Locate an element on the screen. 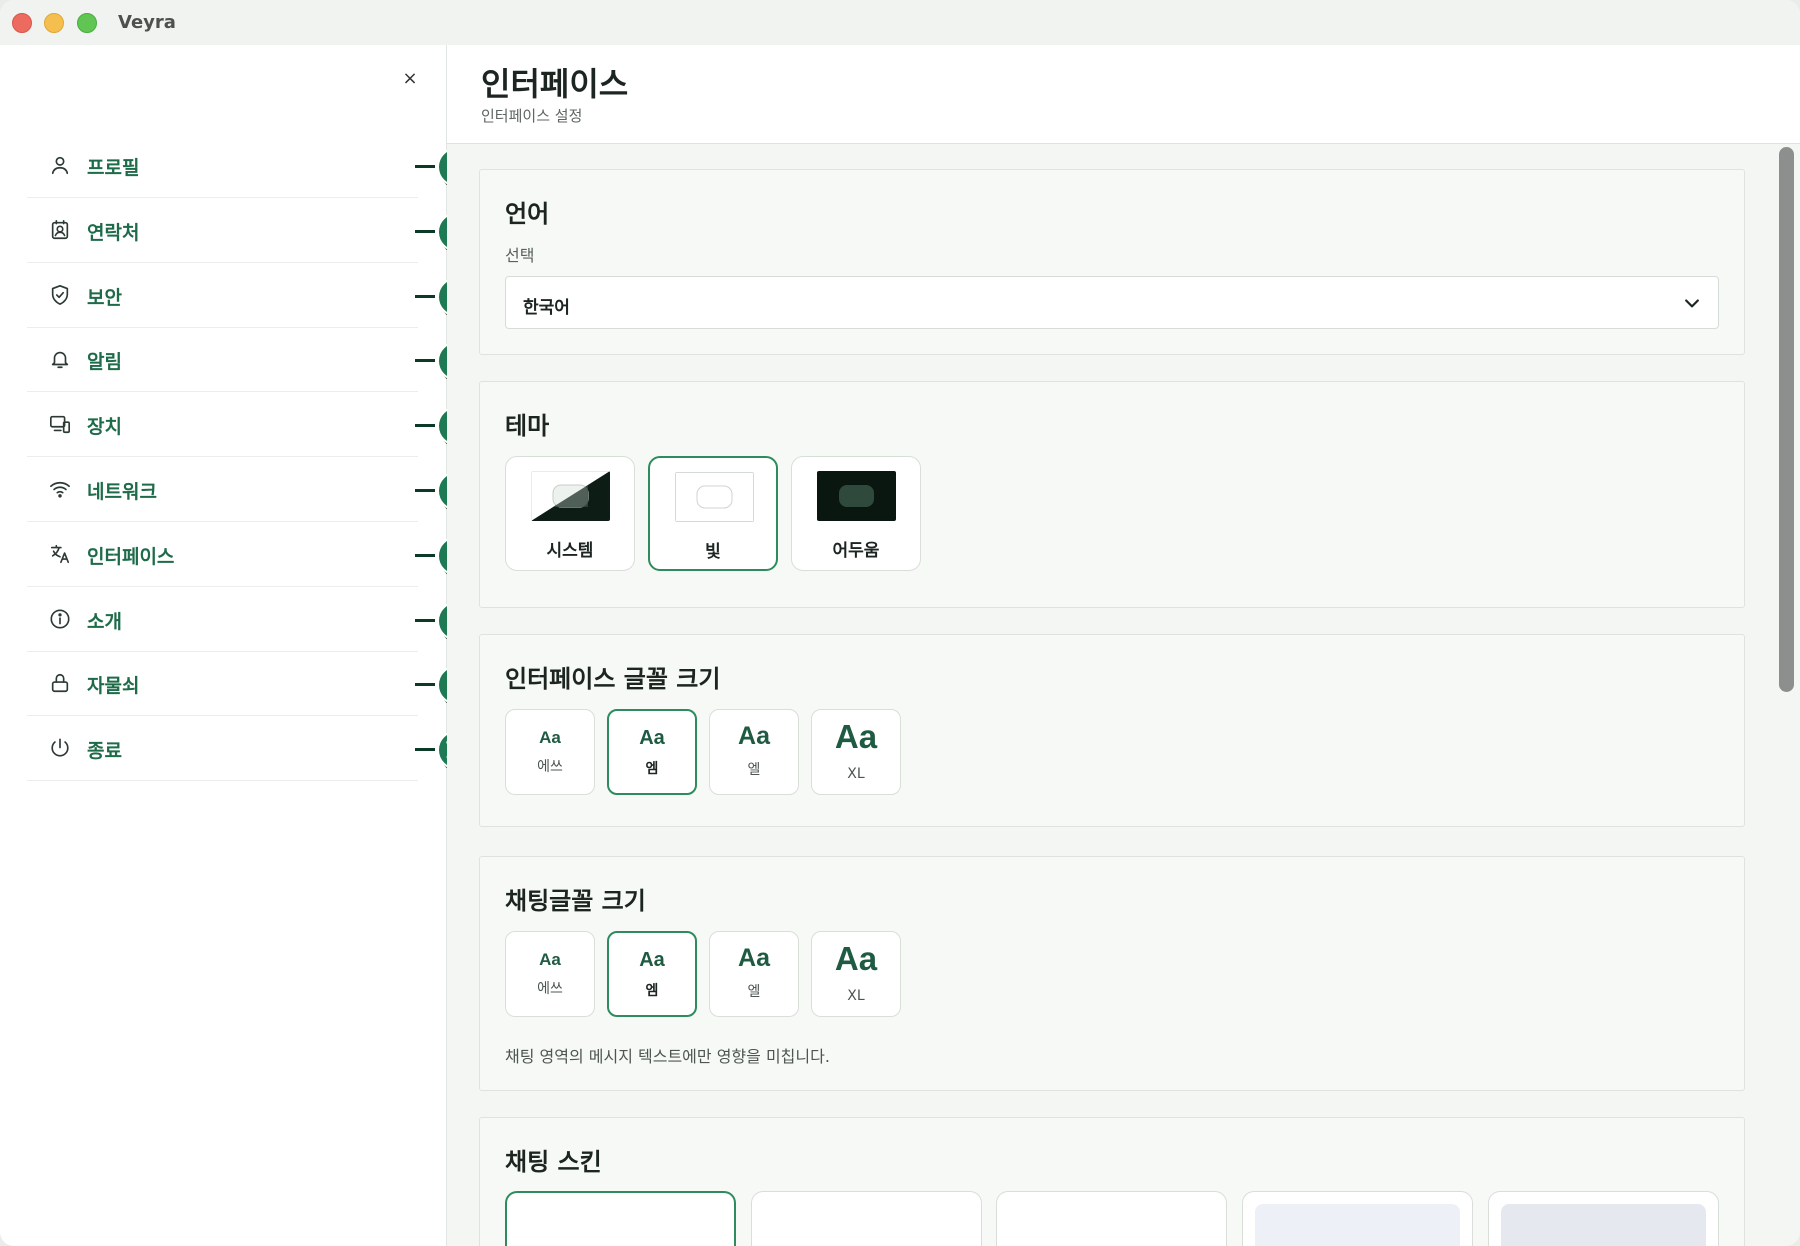  interface-font-option-l: Aa 엘 is located at coordinates (754, 752).